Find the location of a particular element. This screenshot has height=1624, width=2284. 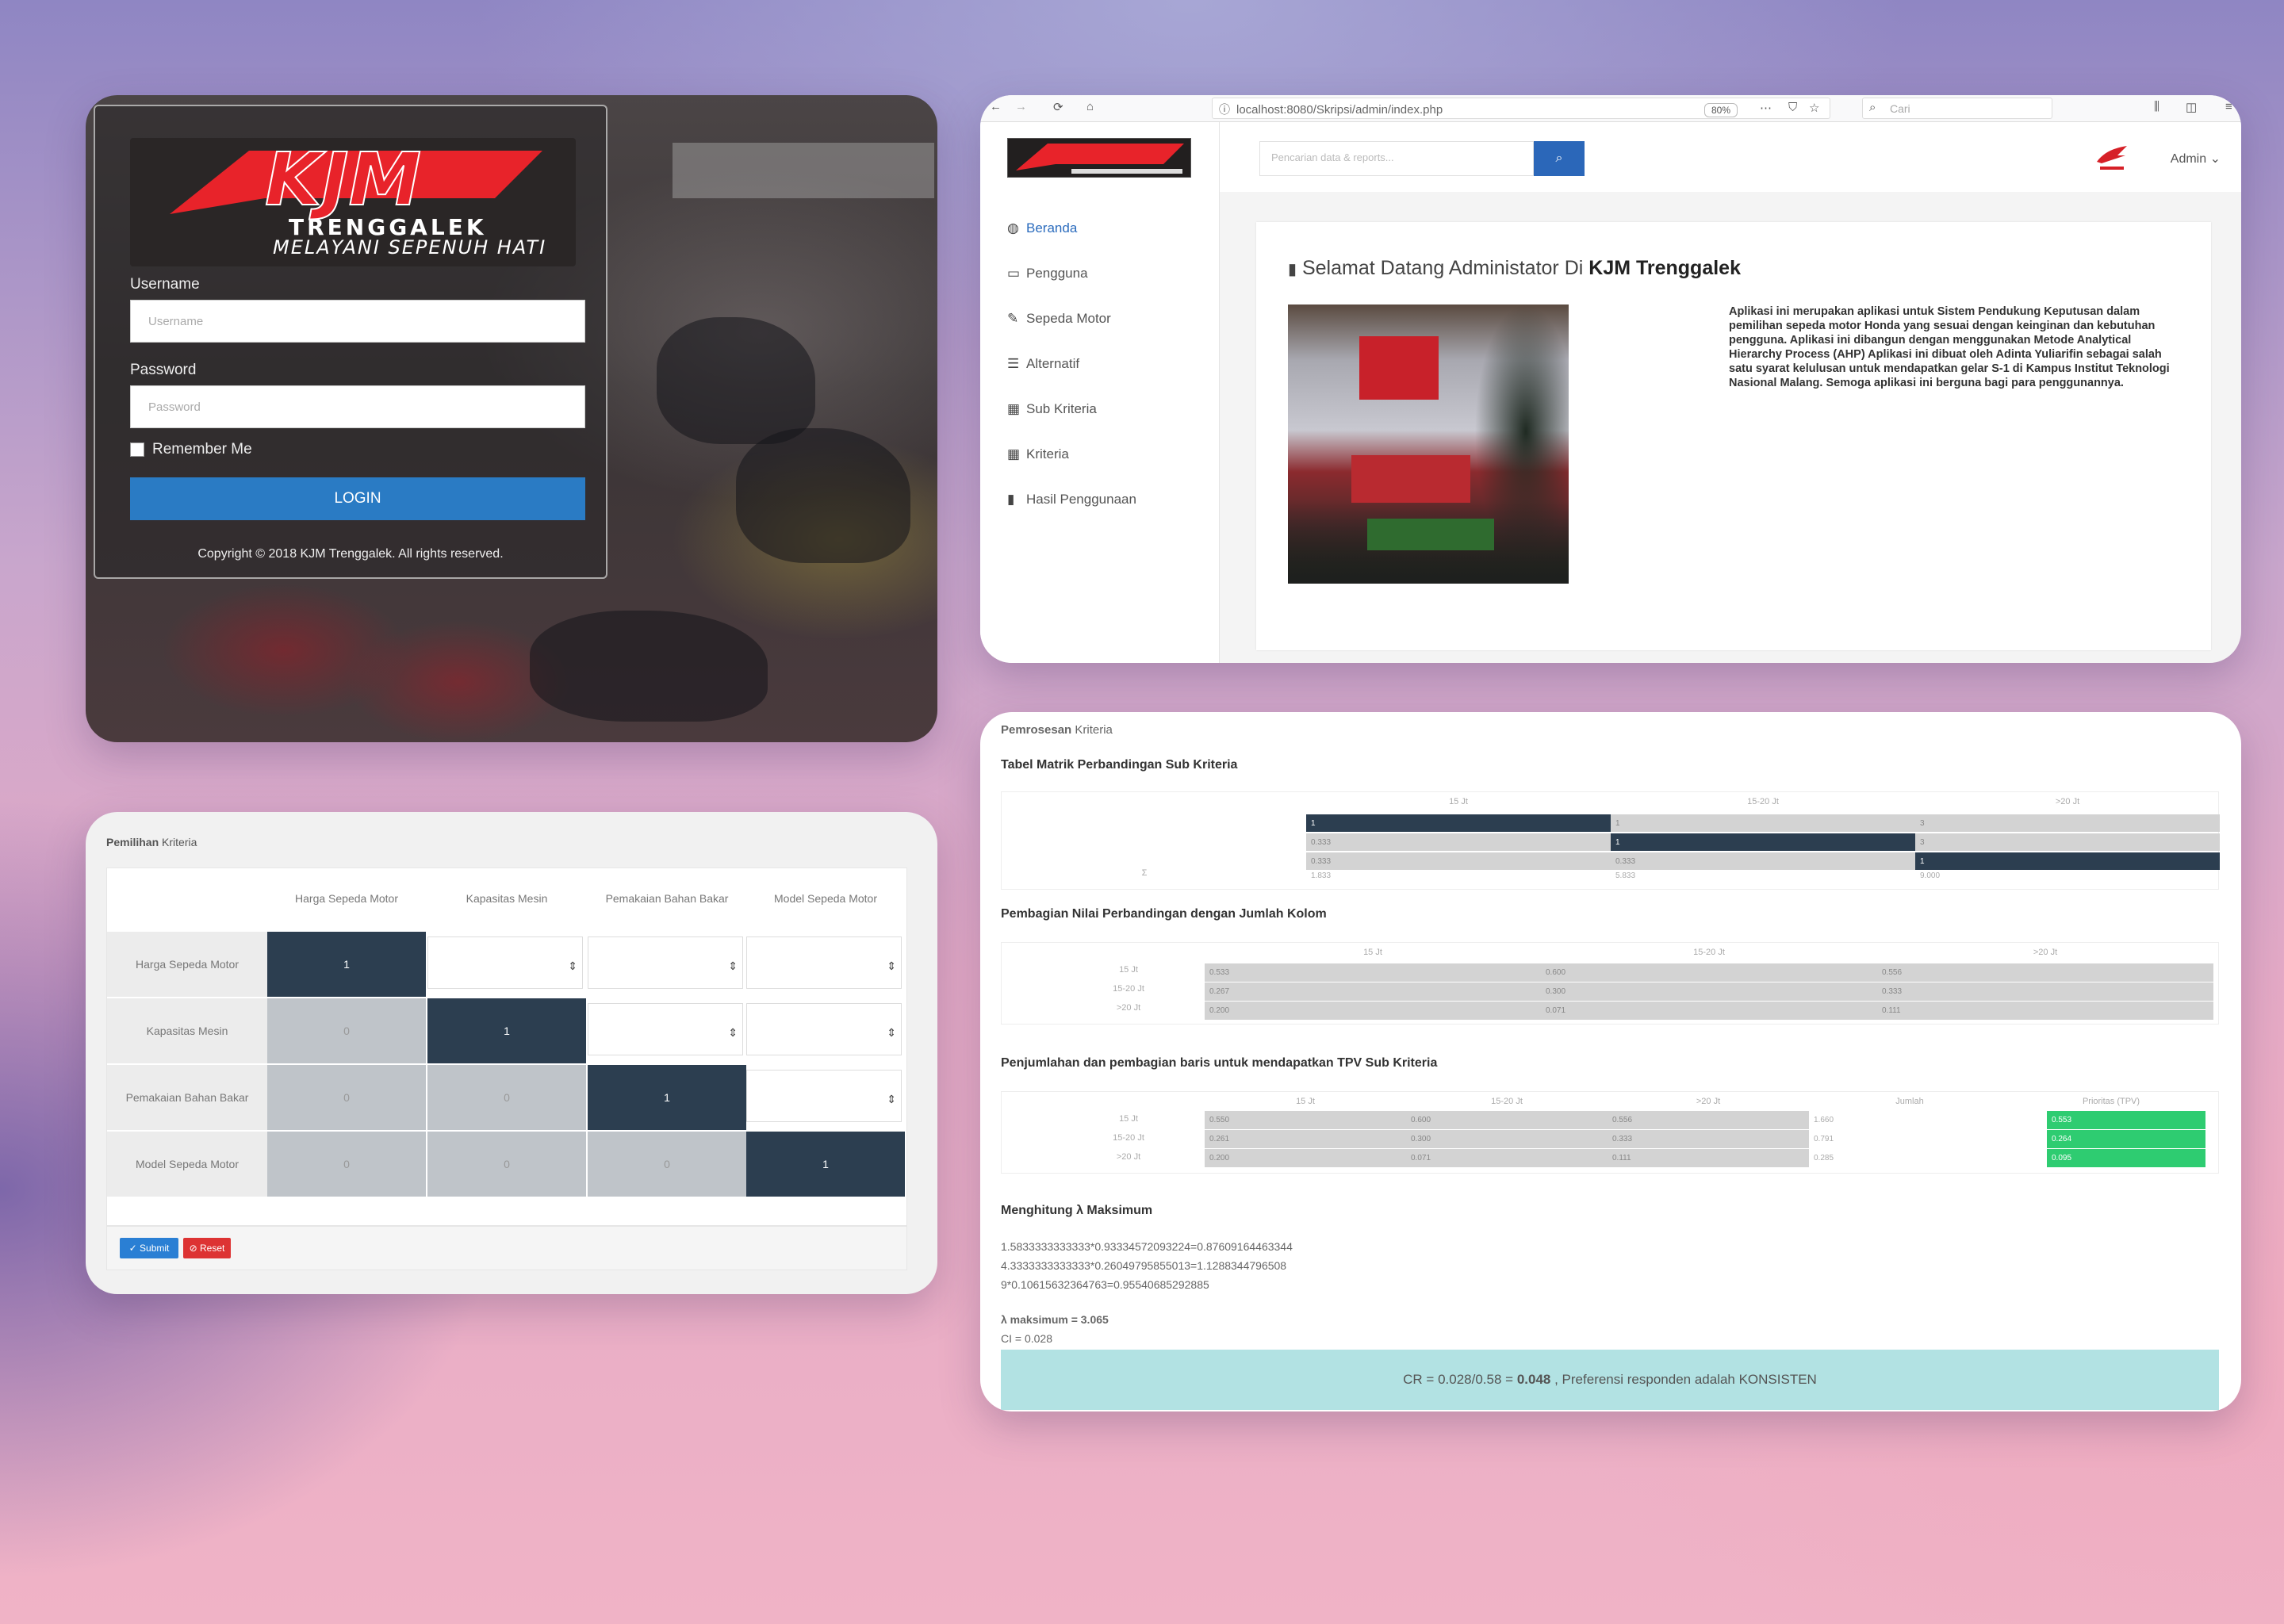

sidebar-item: ▭ Pengguna is located at coordinates (1047, 274).